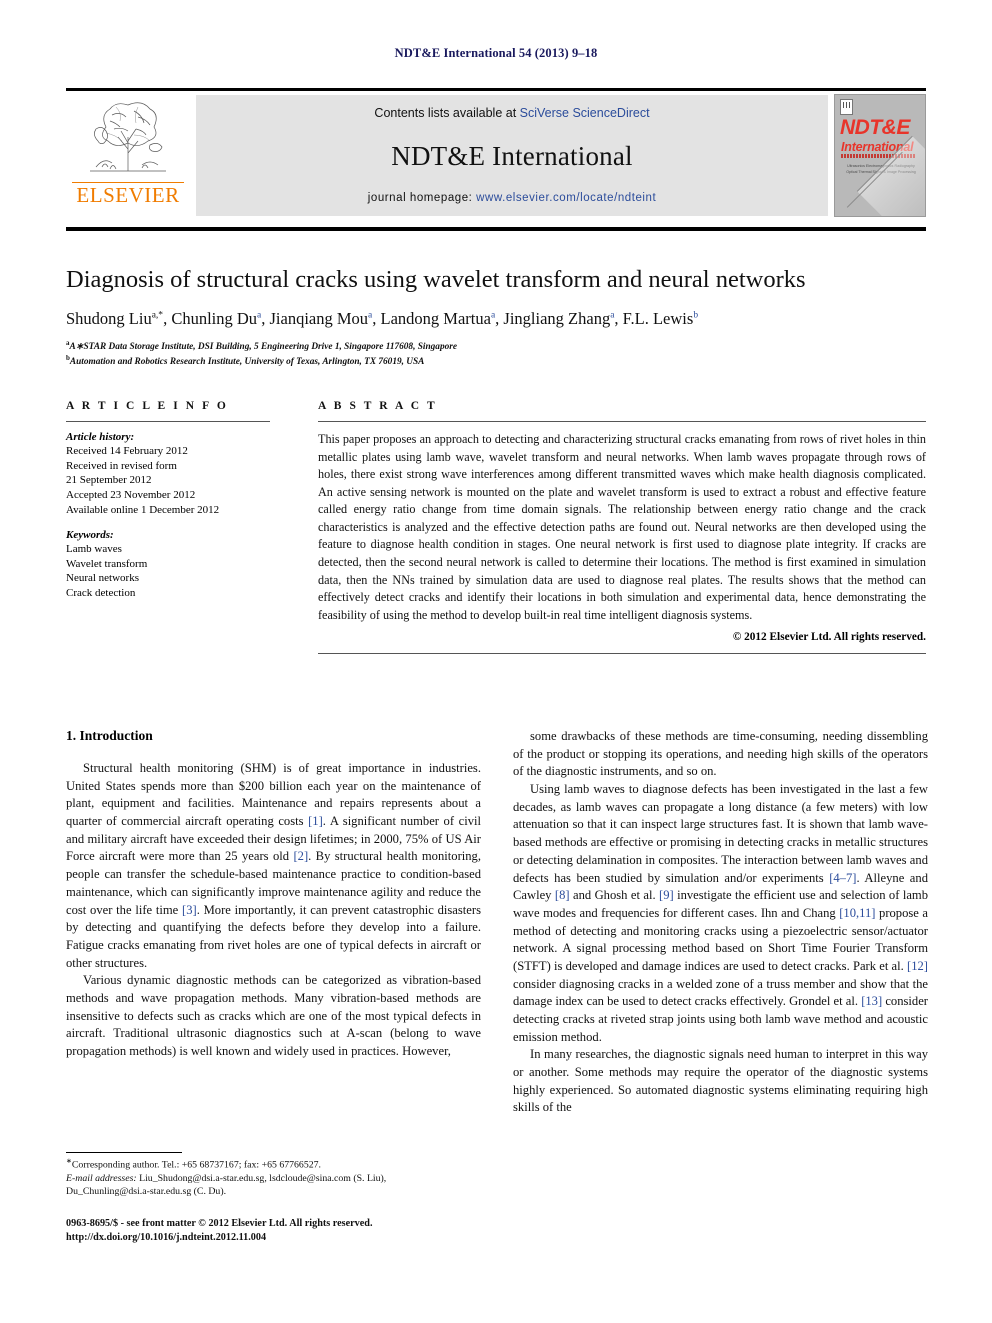 Image resolution: width=992 pixels, height=1323 pixels. Describe the element at coordinates (121, 465) in the screenshot. I see `history-item: Received in revised form` at that location.